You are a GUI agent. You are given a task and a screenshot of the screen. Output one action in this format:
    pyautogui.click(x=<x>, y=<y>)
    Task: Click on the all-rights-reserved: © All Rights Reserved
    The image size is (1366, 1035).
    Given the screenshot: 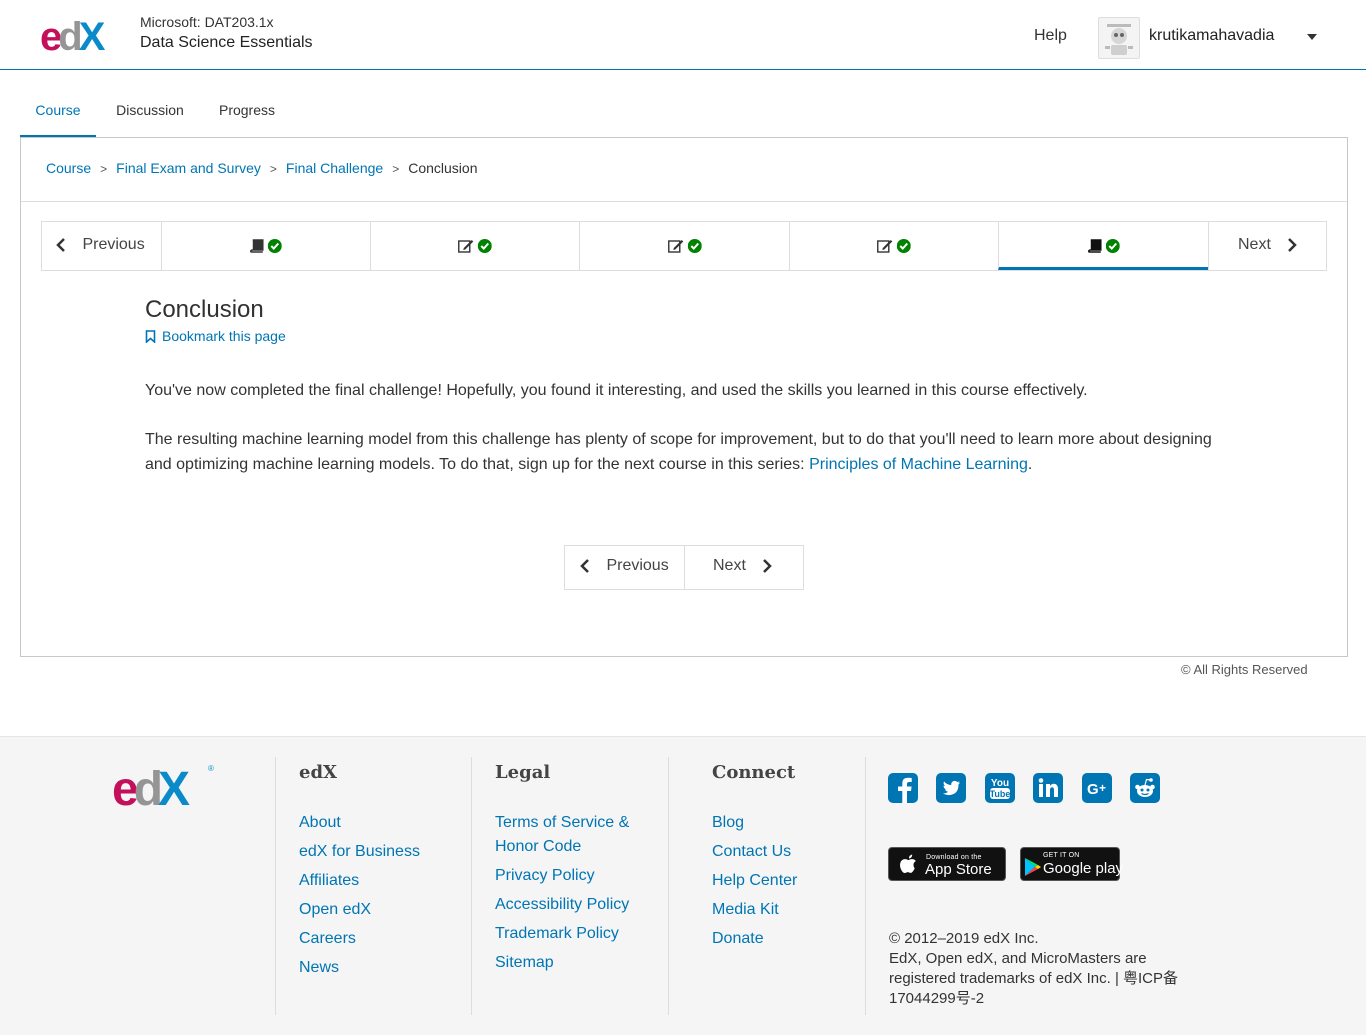 What is the action you would take?
    pyautogui.click(x=1244, y=669)
    